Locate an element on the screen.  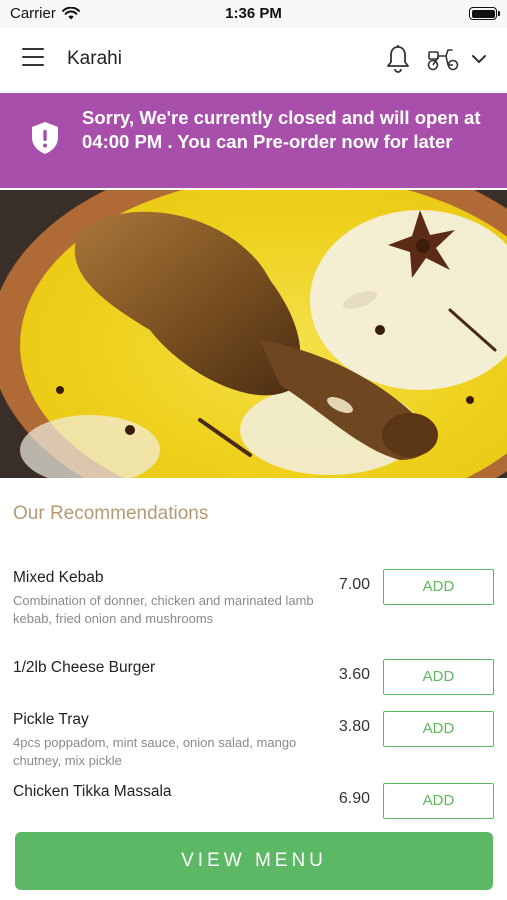
item-name: Mixed Kebab is located at coordinates (58, 577).